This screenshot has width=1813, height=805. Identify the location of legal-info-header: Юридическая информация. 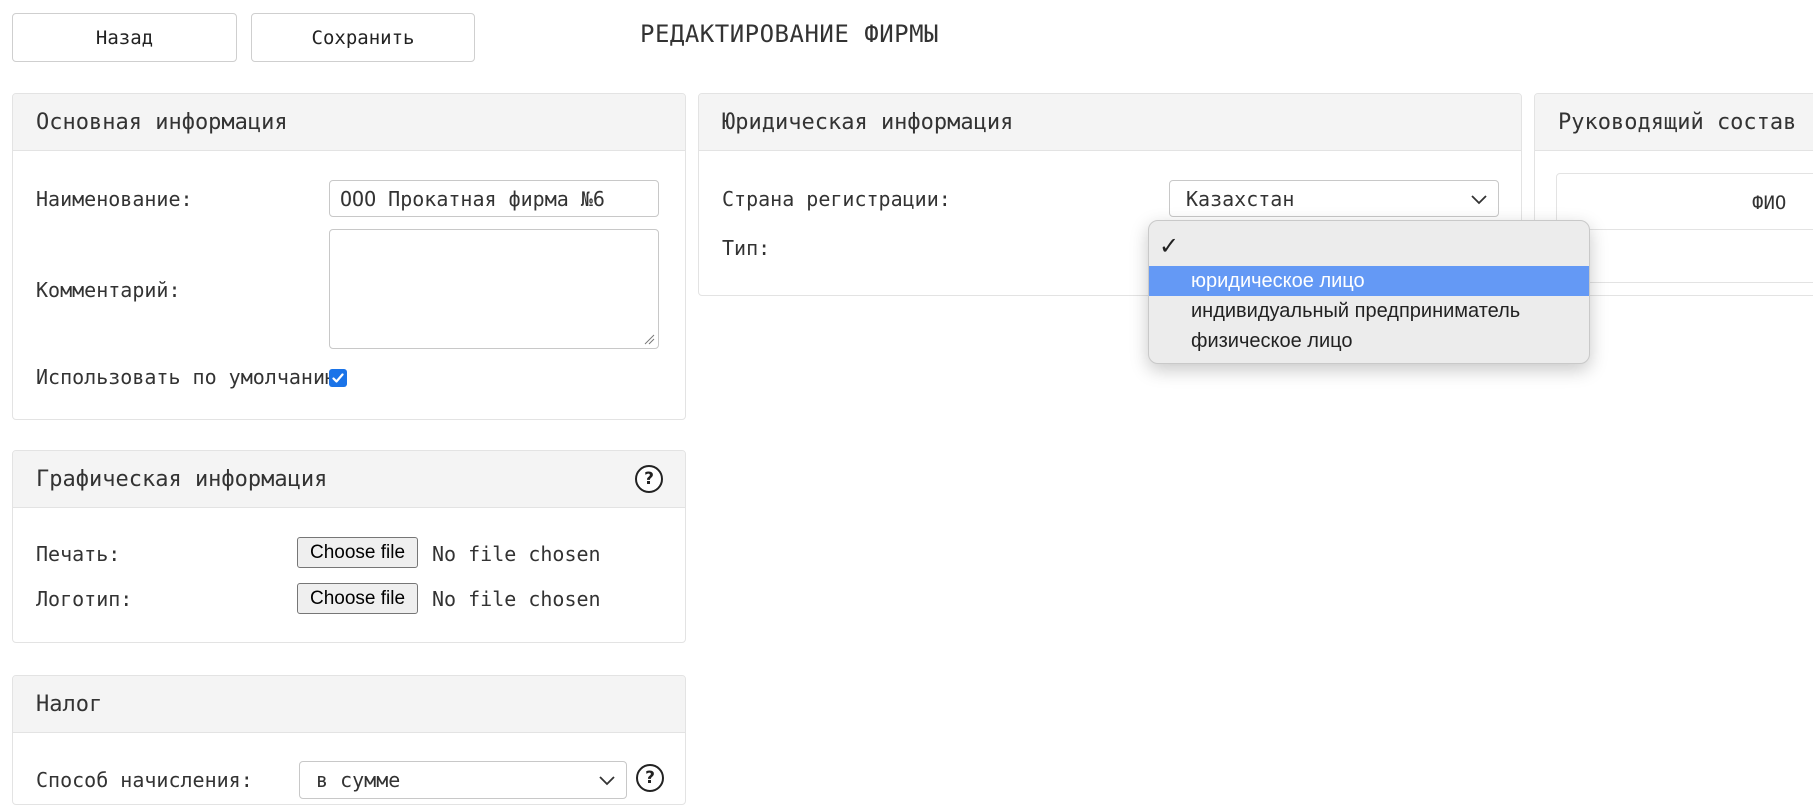
(1110, 122).